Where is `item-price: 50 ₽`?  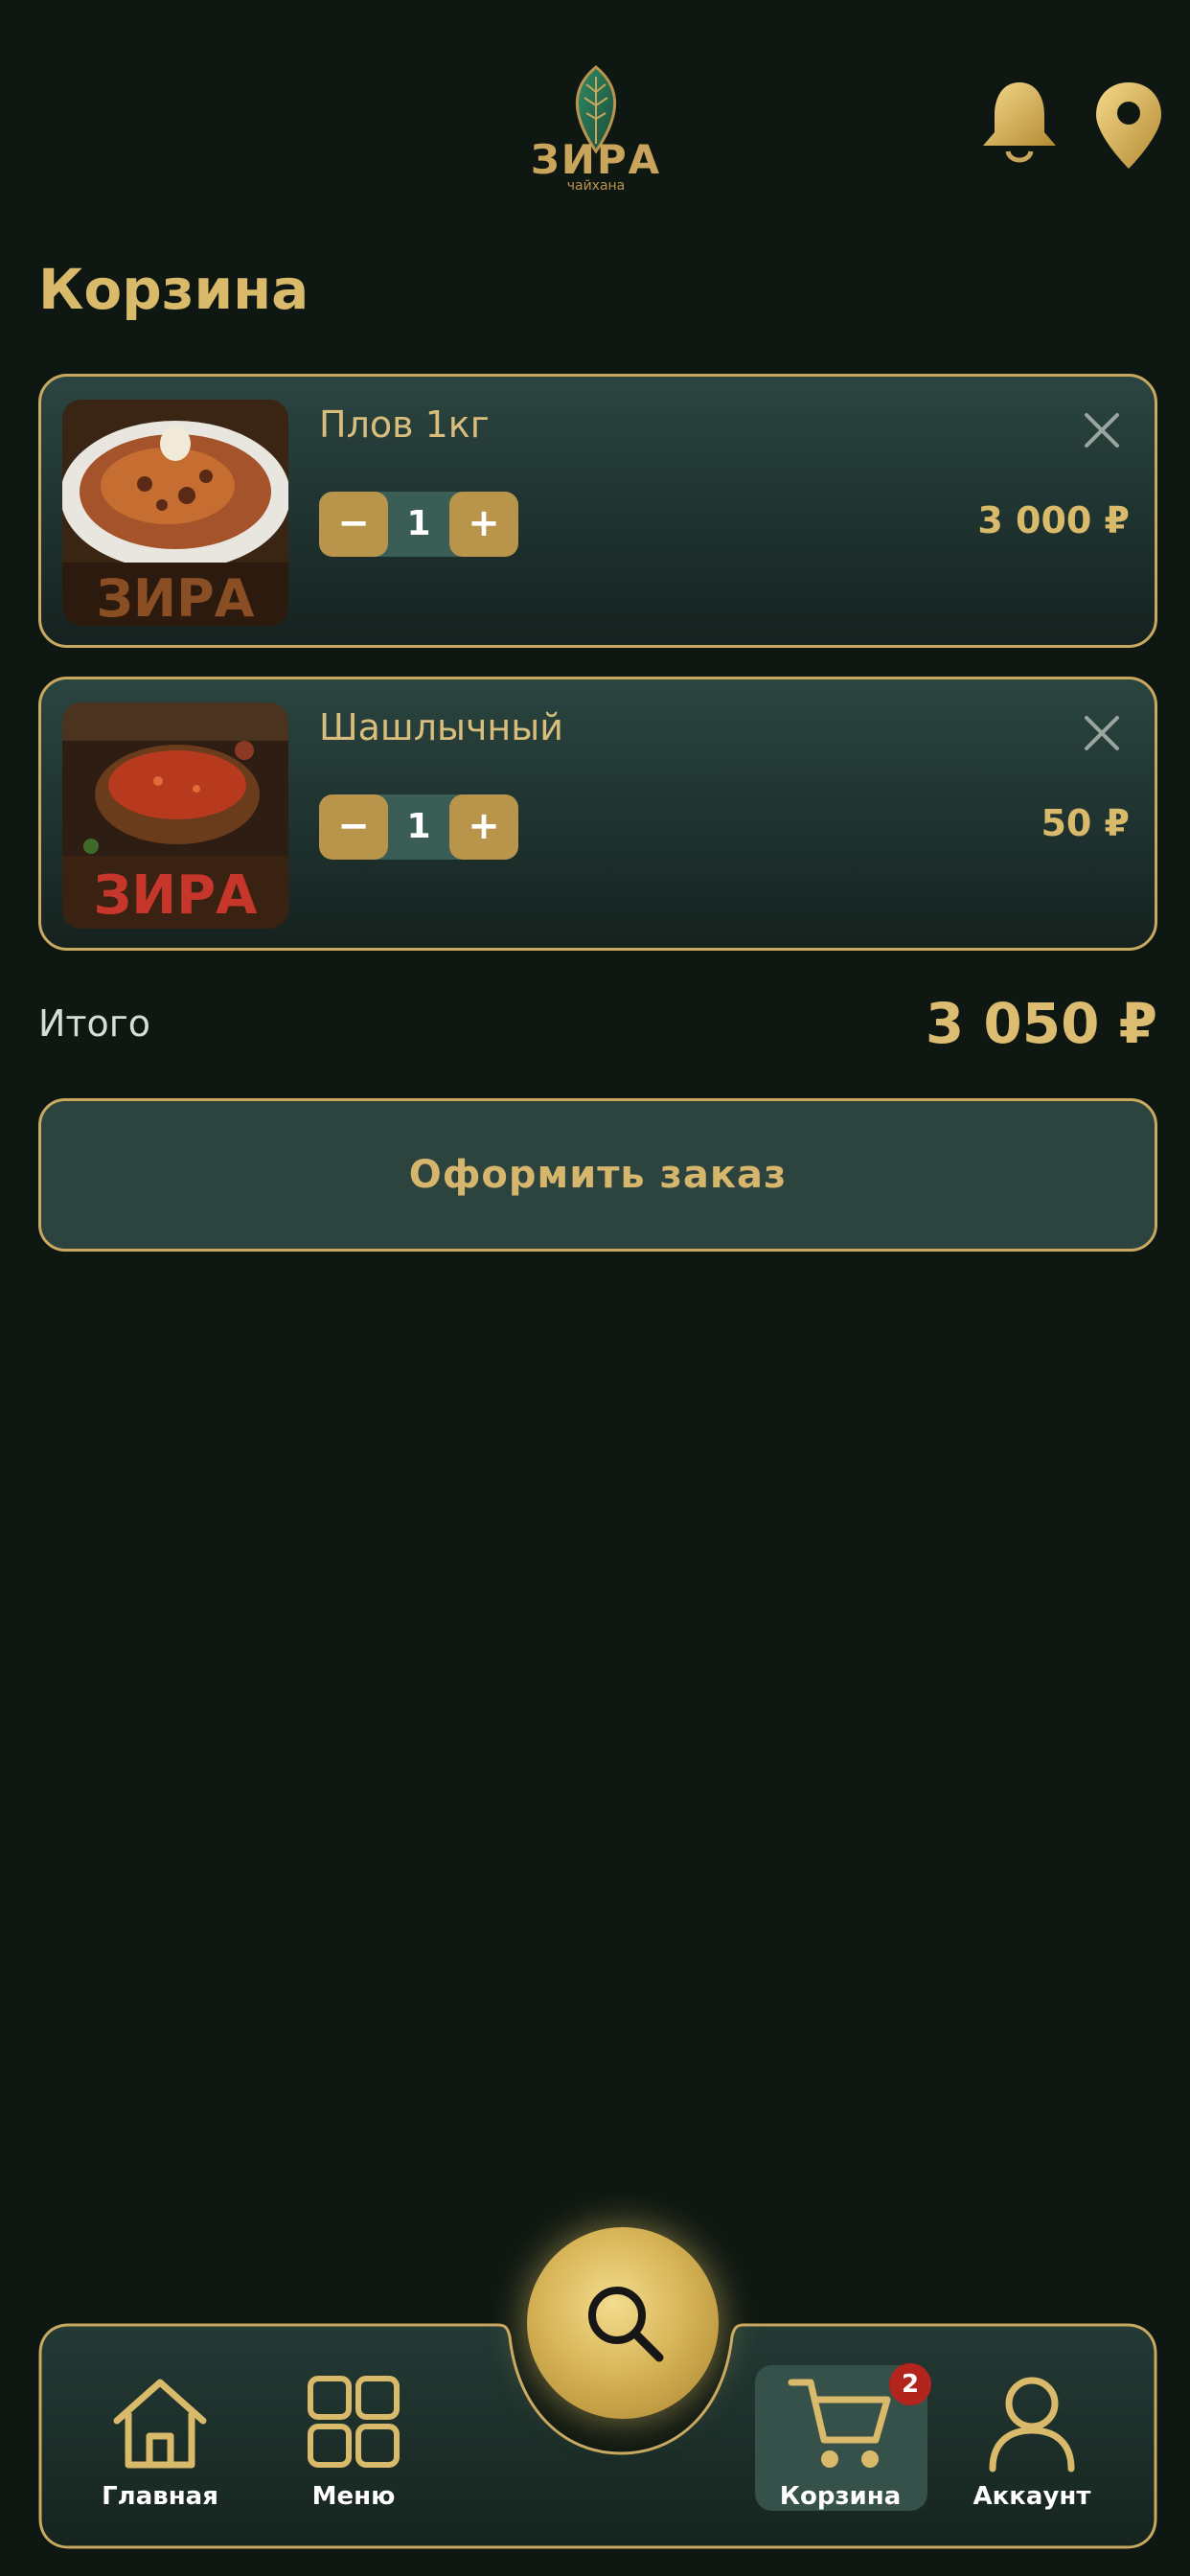
item-price: 50 ₽ is located at coordinates (1085, 823).